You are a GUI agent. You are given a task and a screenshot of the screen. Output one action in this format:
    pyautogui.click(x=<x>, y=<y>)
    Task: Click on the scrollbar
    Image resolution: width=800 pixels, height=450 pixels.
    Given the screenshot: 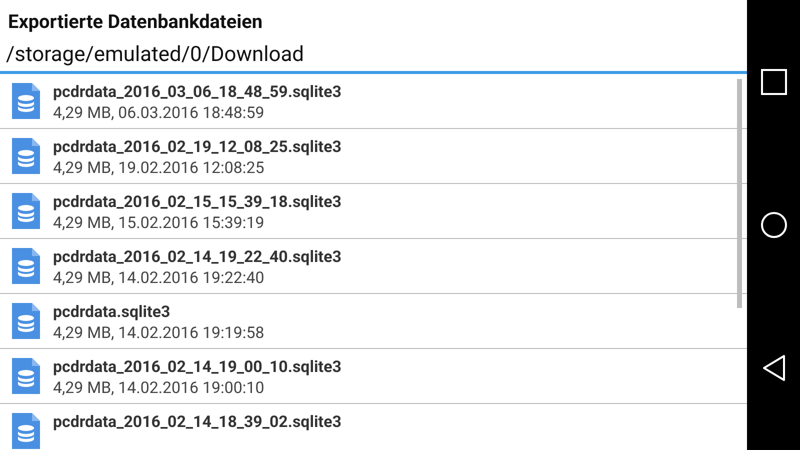 What is the action you would take?
    pyautogui.click(x=739, y=193)
    